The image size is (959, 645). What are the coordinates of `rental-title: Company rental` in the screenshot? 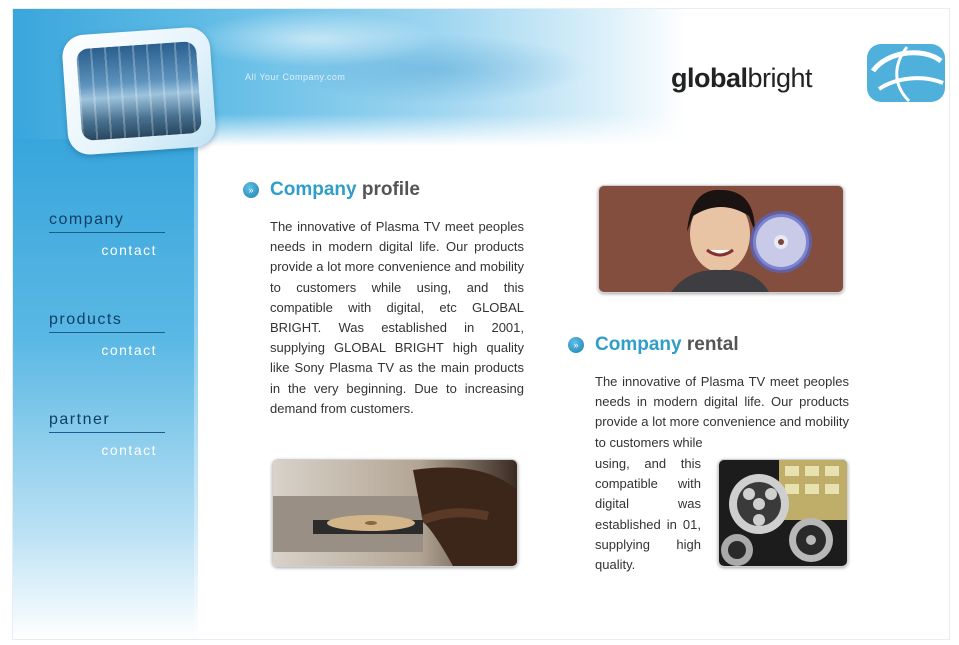 It's located at (667, 345).